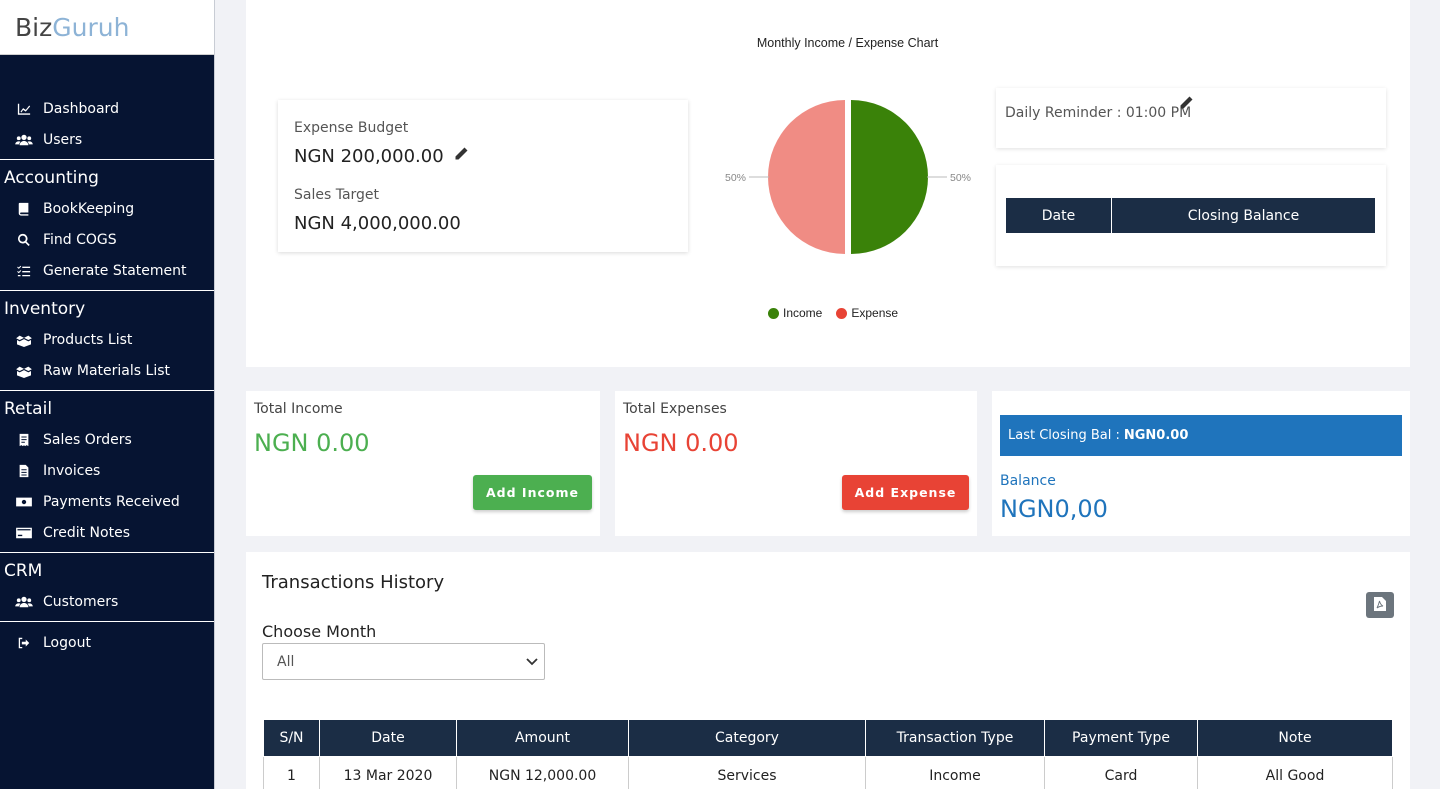 Image resolution: width=1440 pixels, height=789 pixels. I want to click on column-header-note: Note, so click(1295, 738).